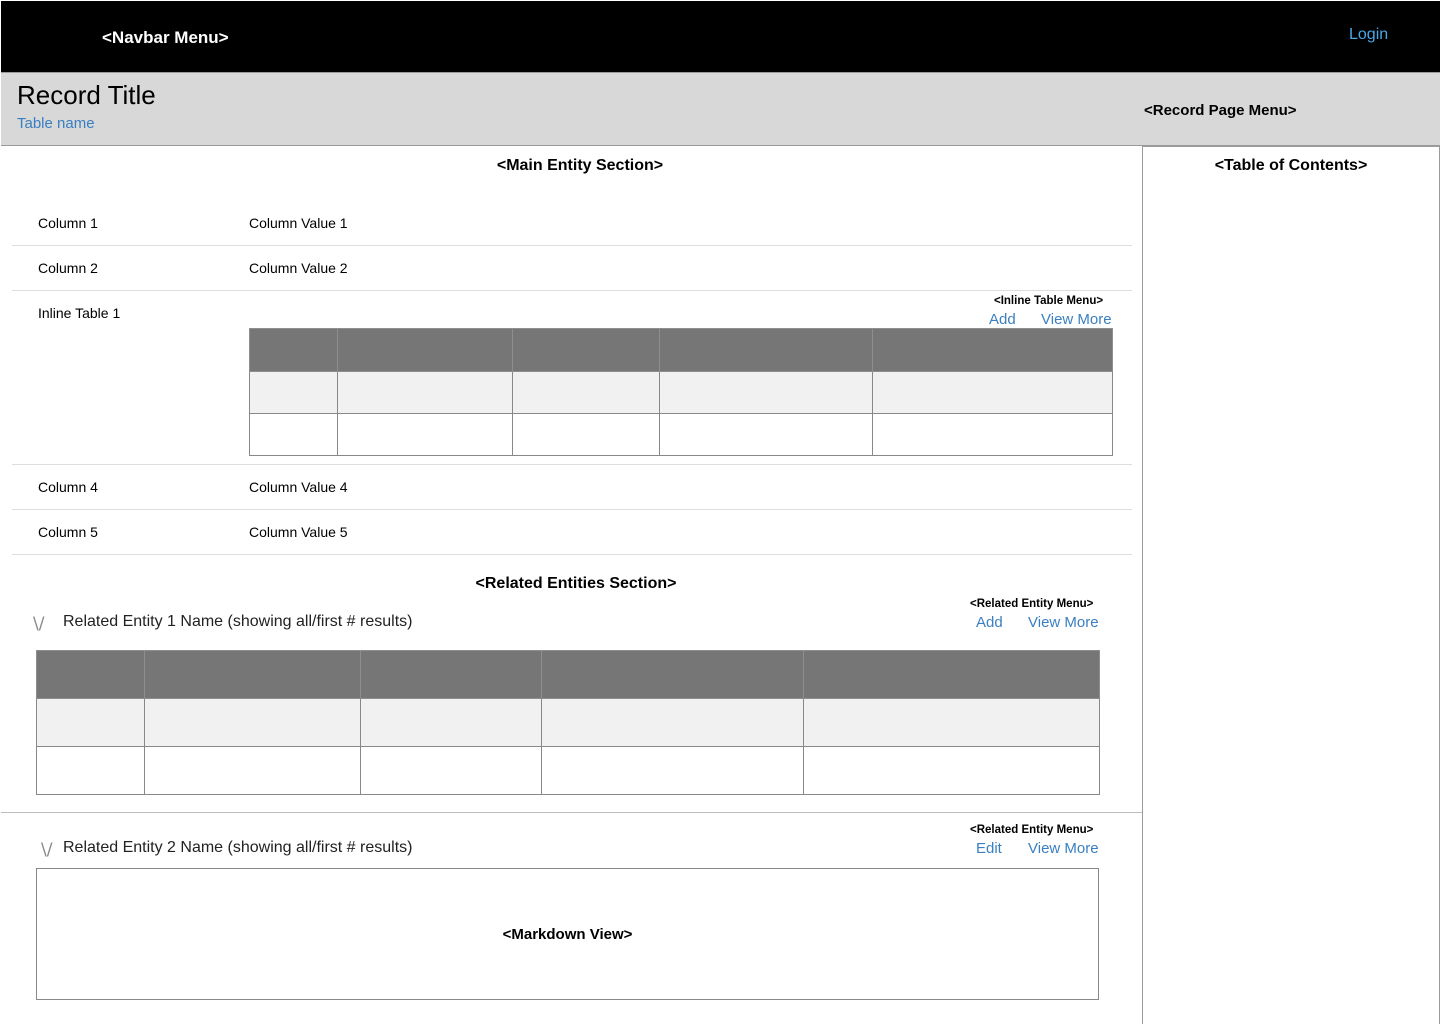  I want to click on column-label: Column 4, so click(68, 487).